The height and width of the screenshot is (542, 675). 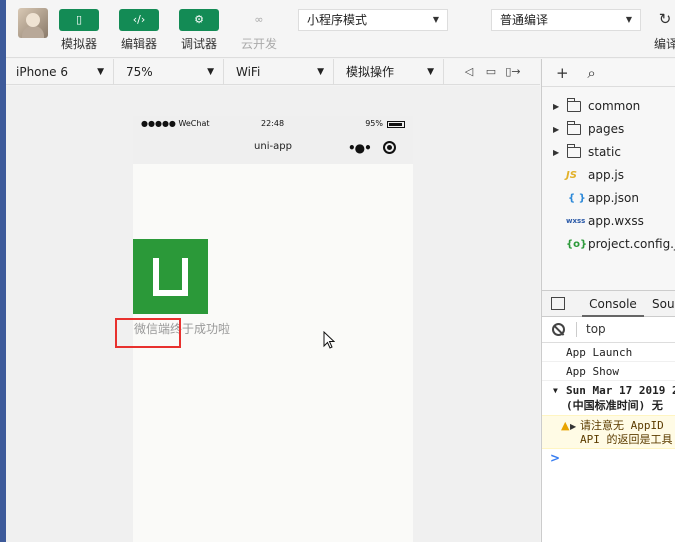 I want to click on tree-item-pages: ▶ pages, so click(x=608, y=129).